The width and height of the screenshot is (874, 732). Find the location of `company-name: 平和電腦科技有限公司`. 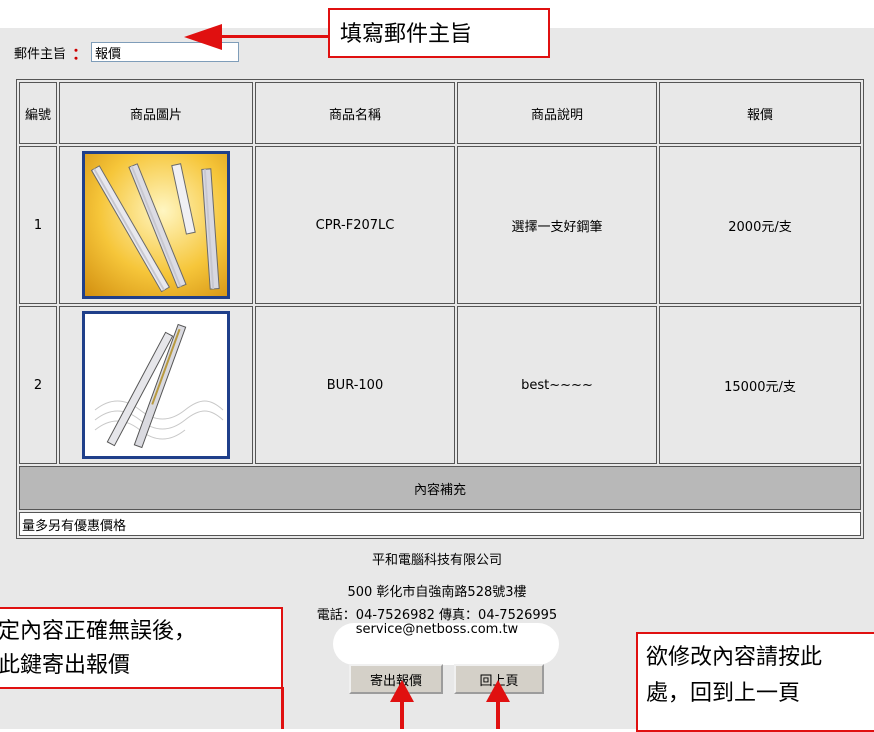

company-name: 平和電腦科技有限公司 is located at coordinates (436, 560).